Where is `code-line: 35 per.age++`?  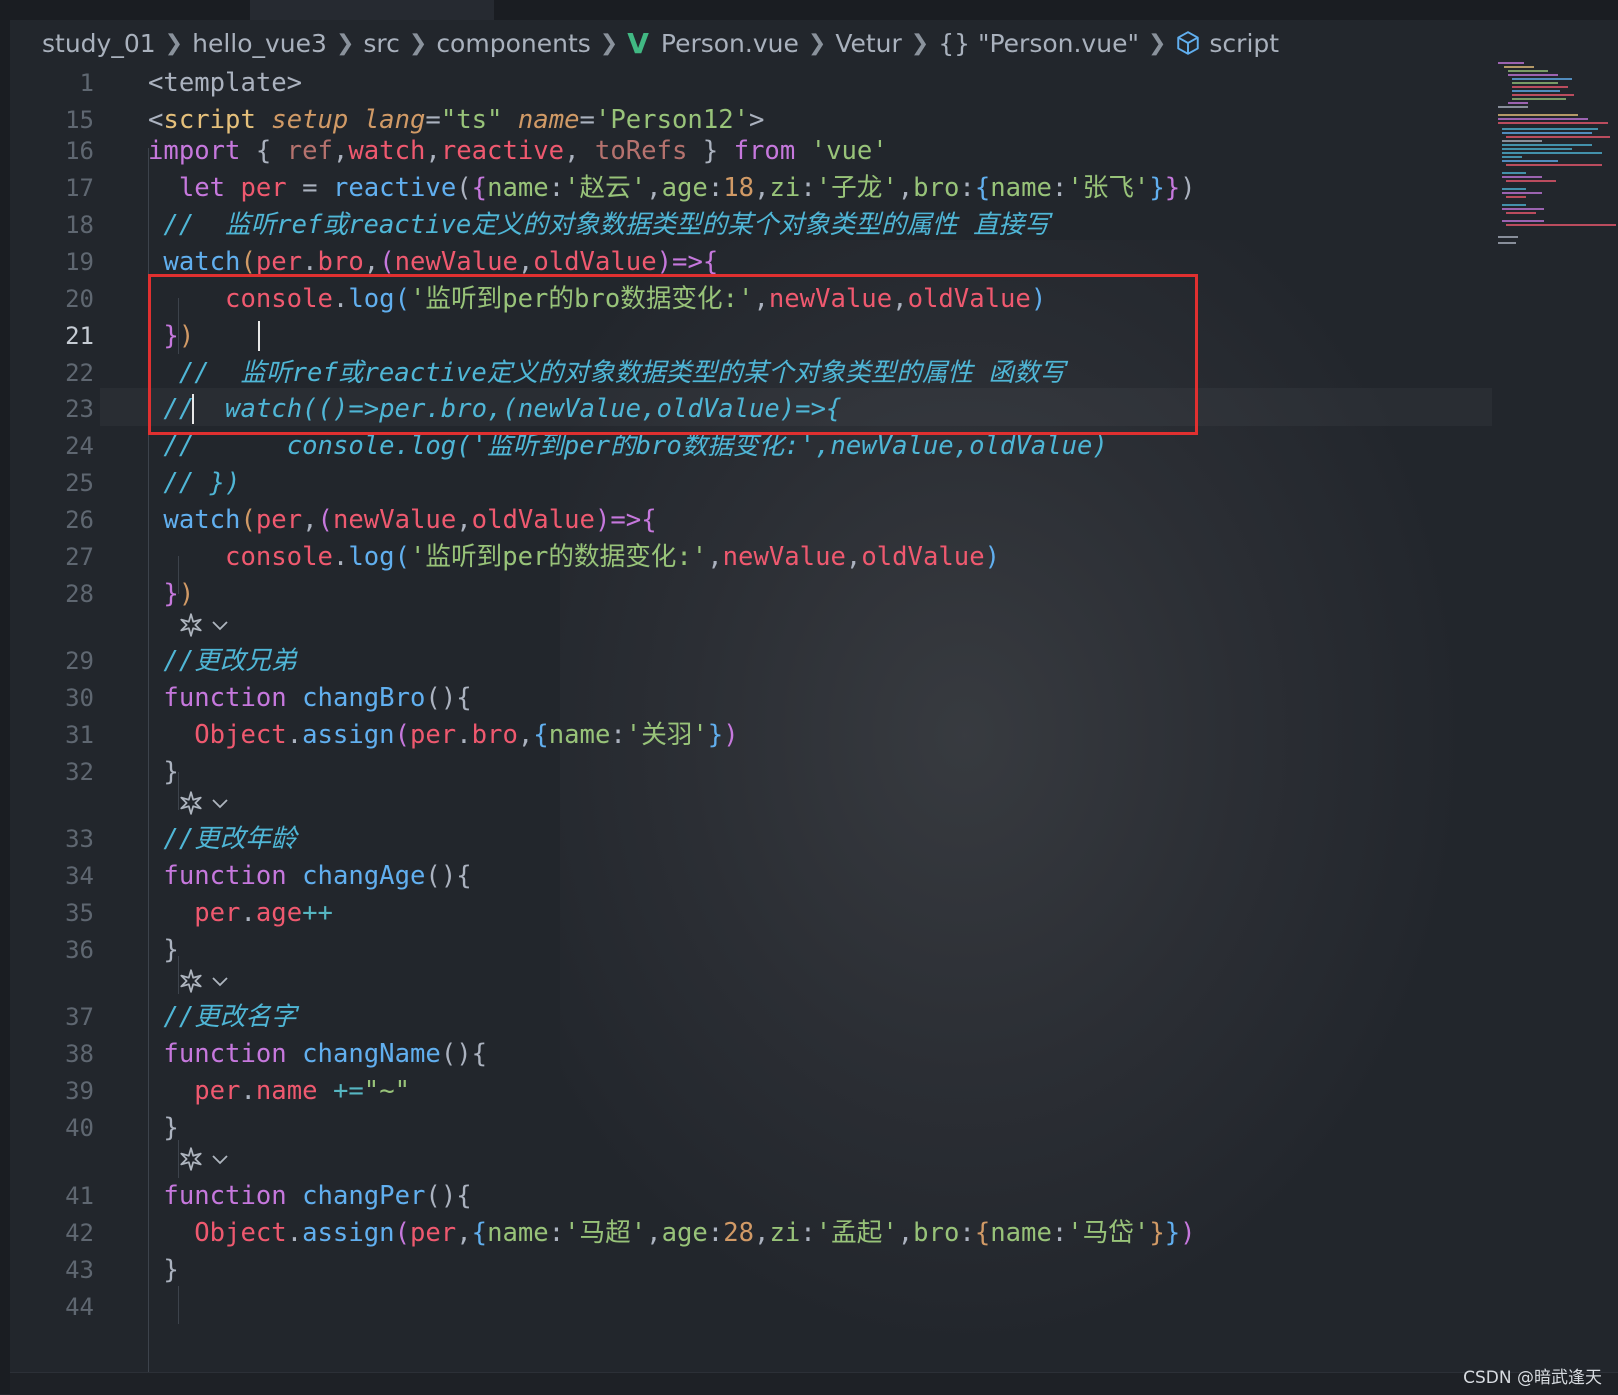
code-line: 35 per.age++ is located at coordinates (750, 913).